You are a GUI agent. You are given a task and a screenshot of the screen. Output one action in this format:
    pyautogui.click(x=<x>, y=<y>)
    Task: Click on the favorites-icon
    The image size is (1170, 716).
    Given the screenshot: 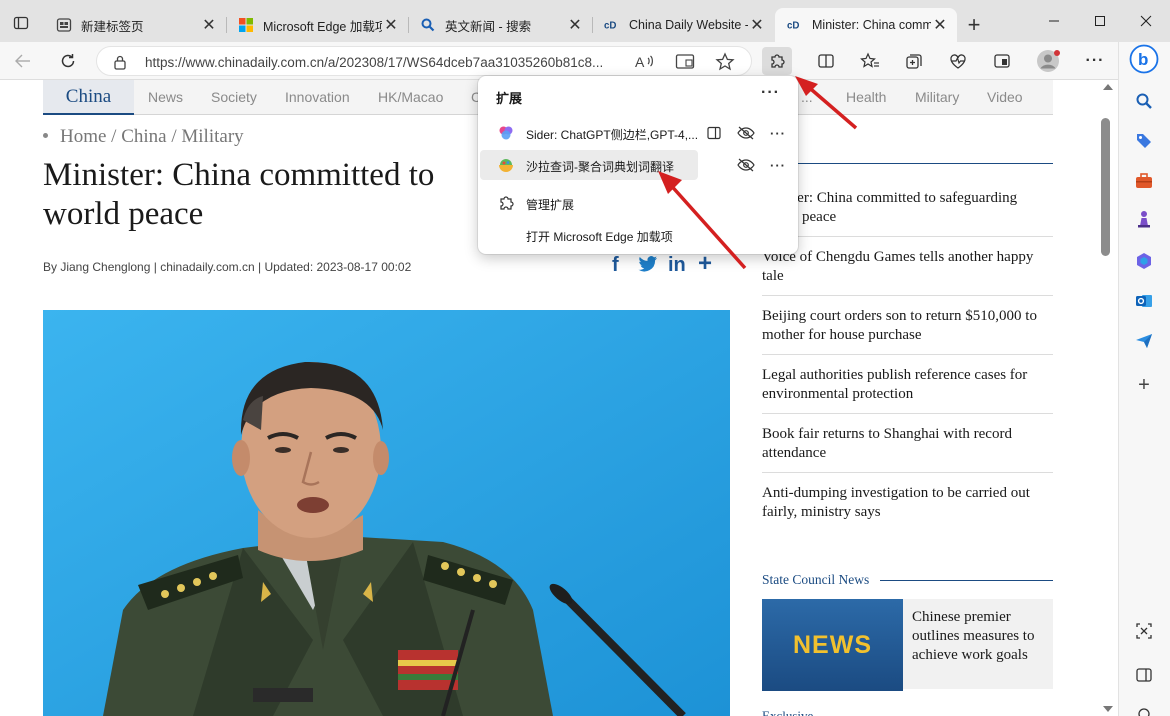 What is the action you would take?
    pyautogui.click(x=869, y=60)
    